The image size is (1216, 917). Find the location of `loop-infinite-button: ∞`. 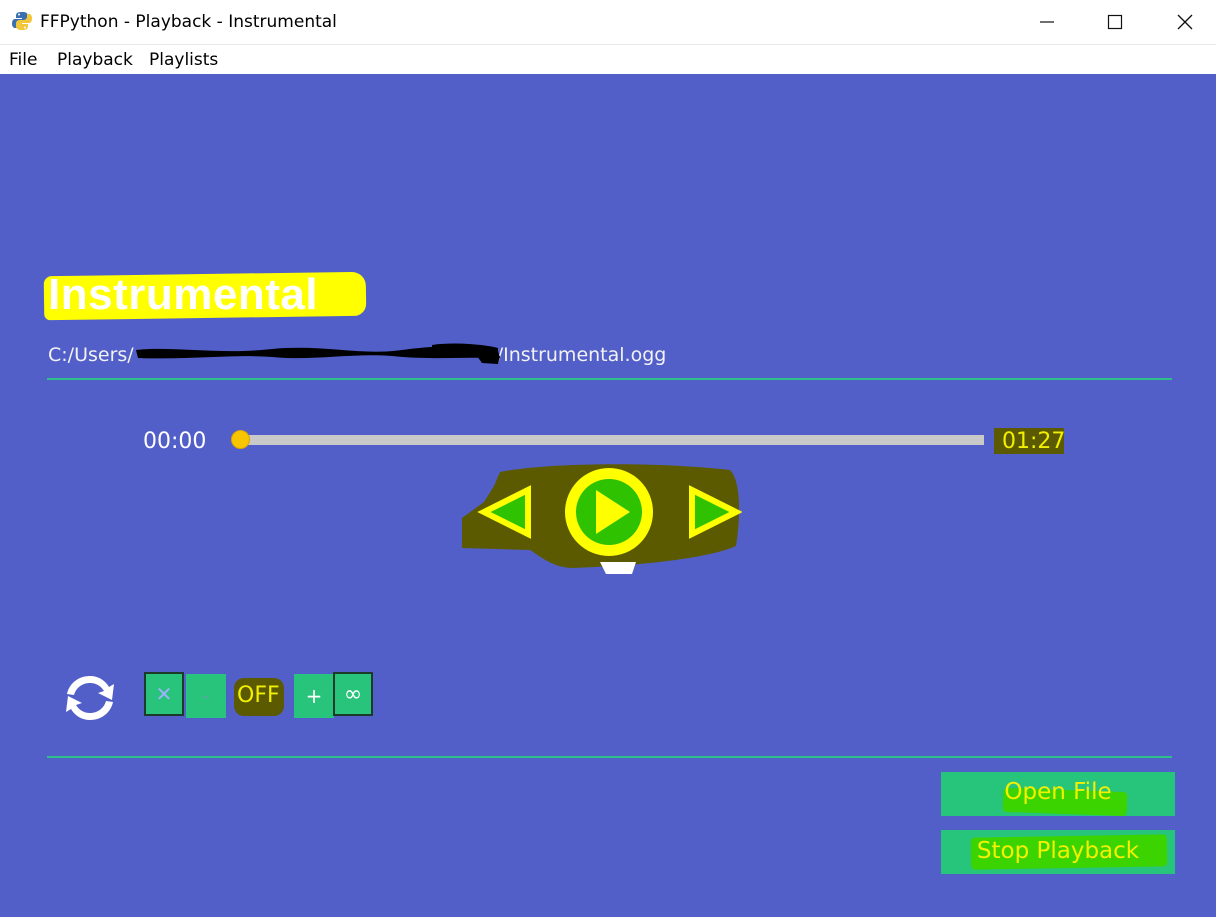

loop-infinite-button: ∞ is located at coordinates (353, 694).